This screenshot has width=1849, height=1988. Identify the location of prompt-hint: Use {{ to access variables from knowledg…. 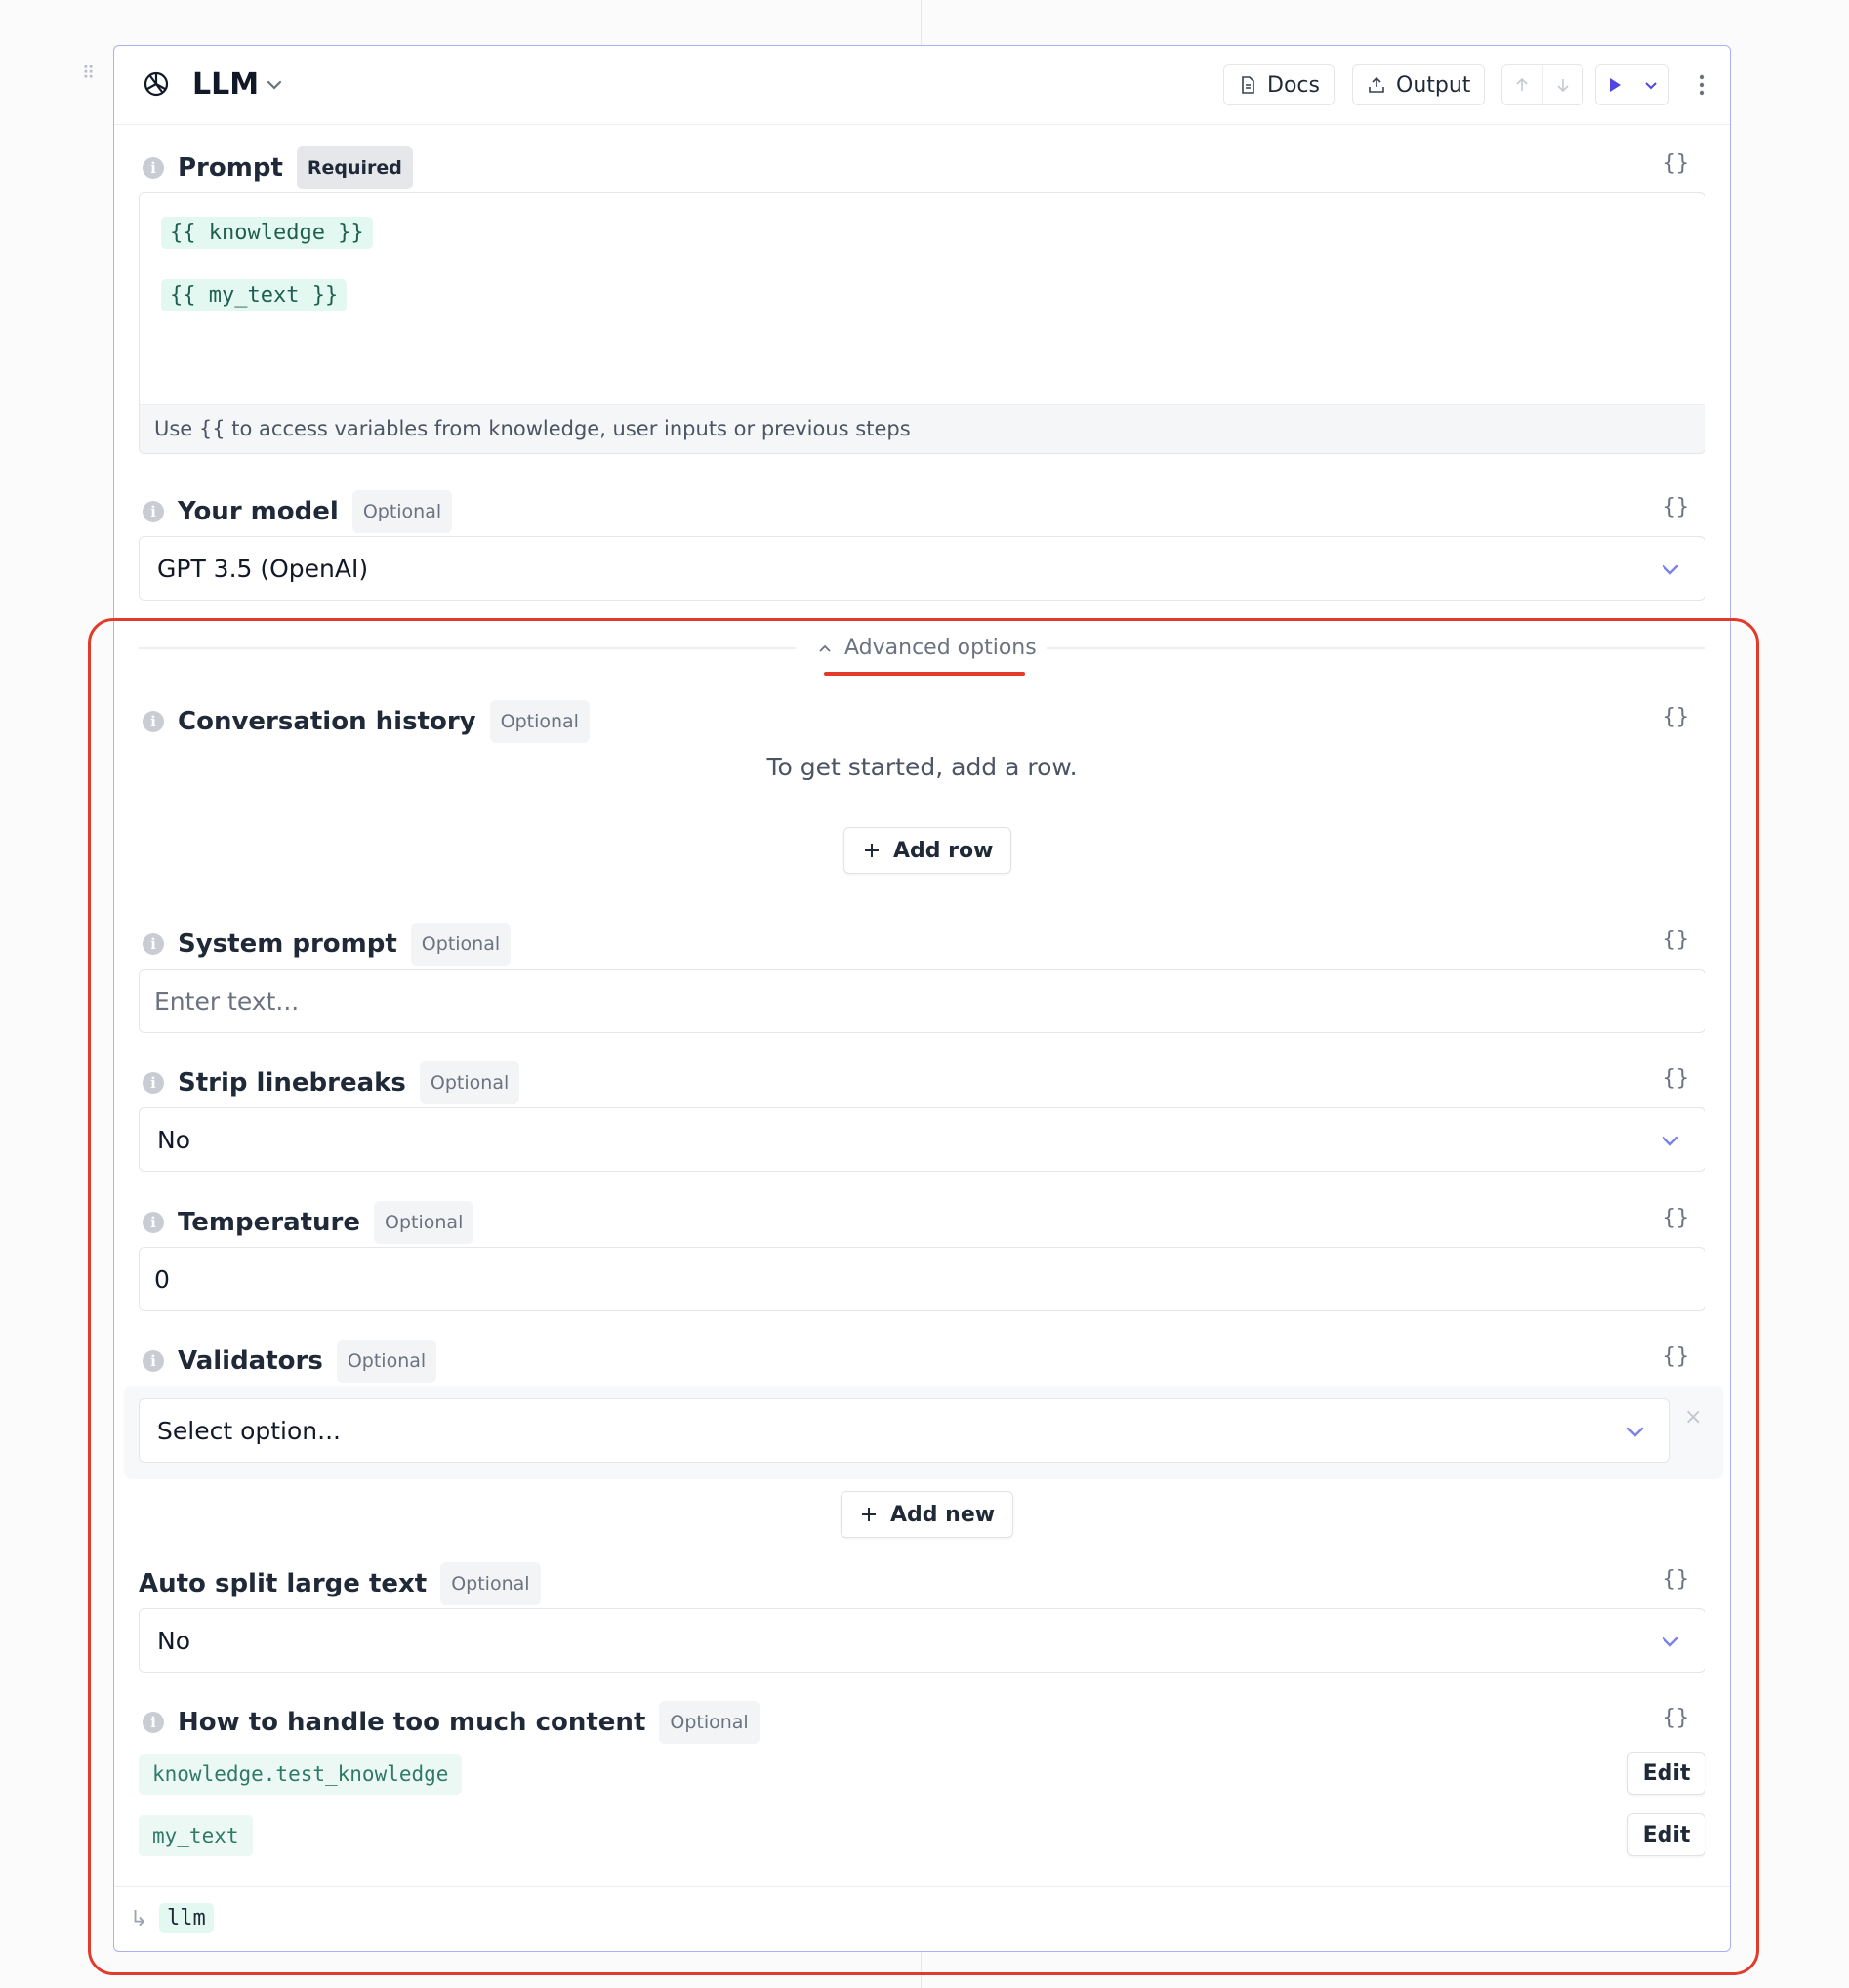
(923, 428).